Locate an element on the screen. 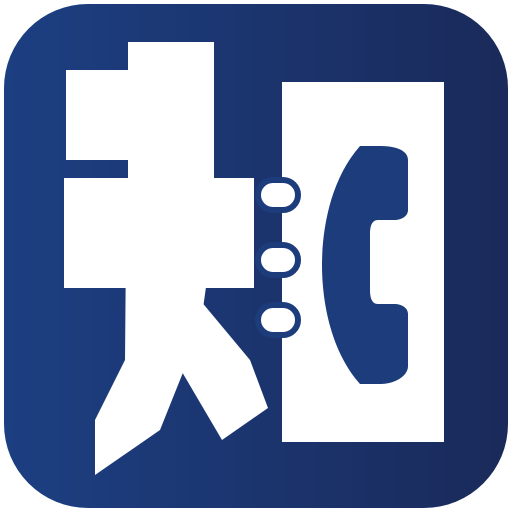 This screenshot has width=512, height=512. binder-ring-top is located at coordinates (278, 195).